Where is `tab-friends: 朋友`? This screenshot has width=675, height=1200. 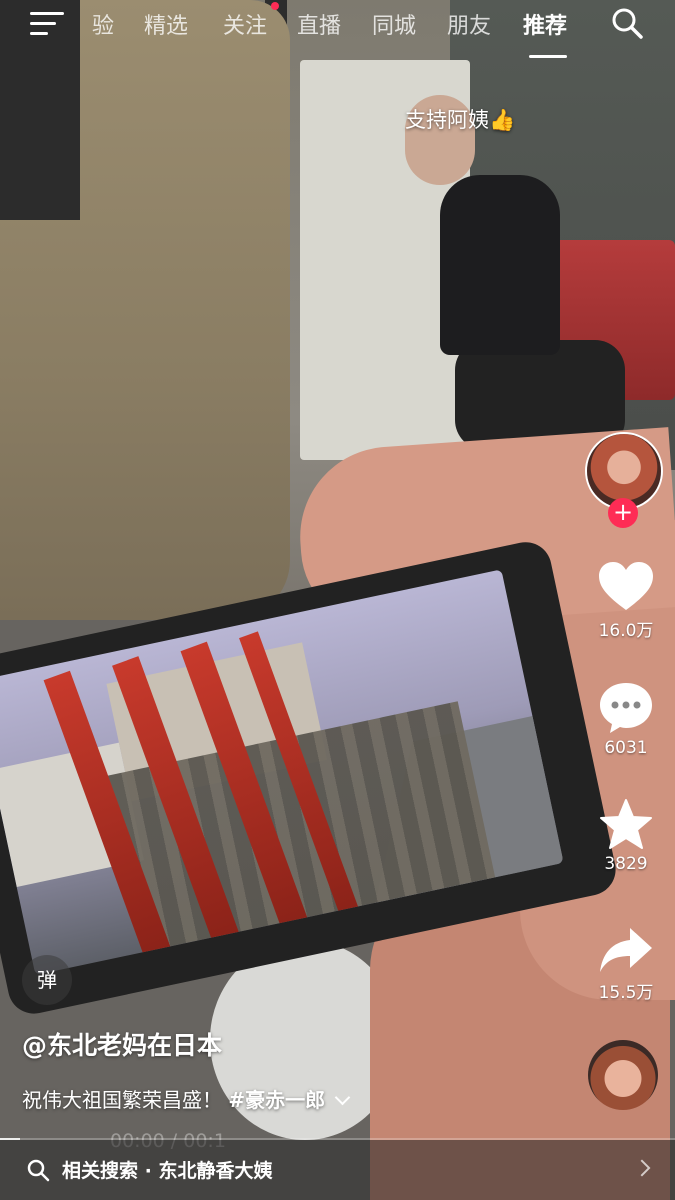
tab-friends: 朋友 is located at coordinates (469, 24).